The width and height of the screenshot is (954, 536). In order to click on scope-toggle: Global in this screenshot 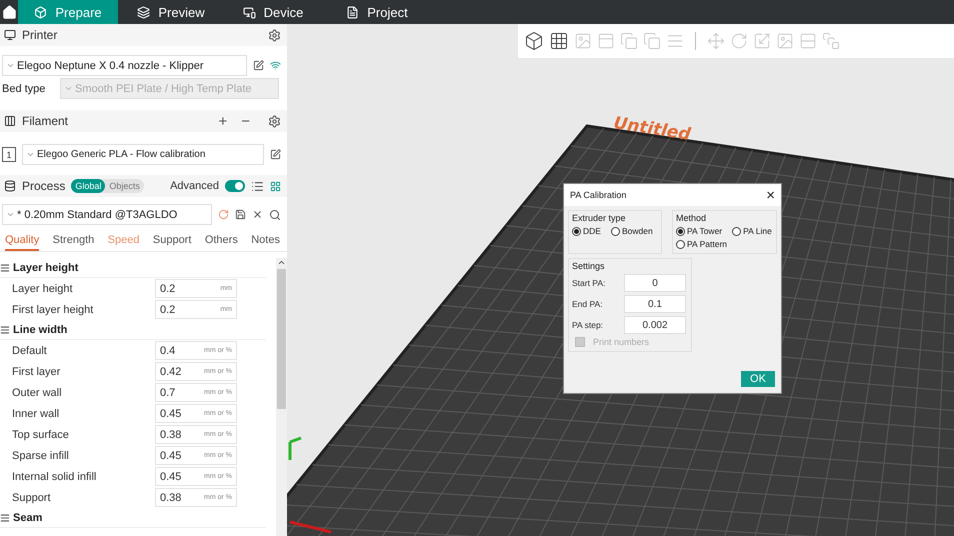, I will do `click(88, 186)`.